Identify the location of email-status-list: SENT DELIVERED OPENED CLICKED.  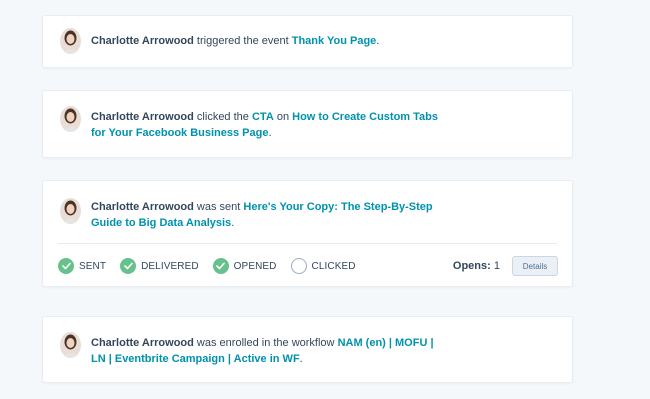
(214, 266).